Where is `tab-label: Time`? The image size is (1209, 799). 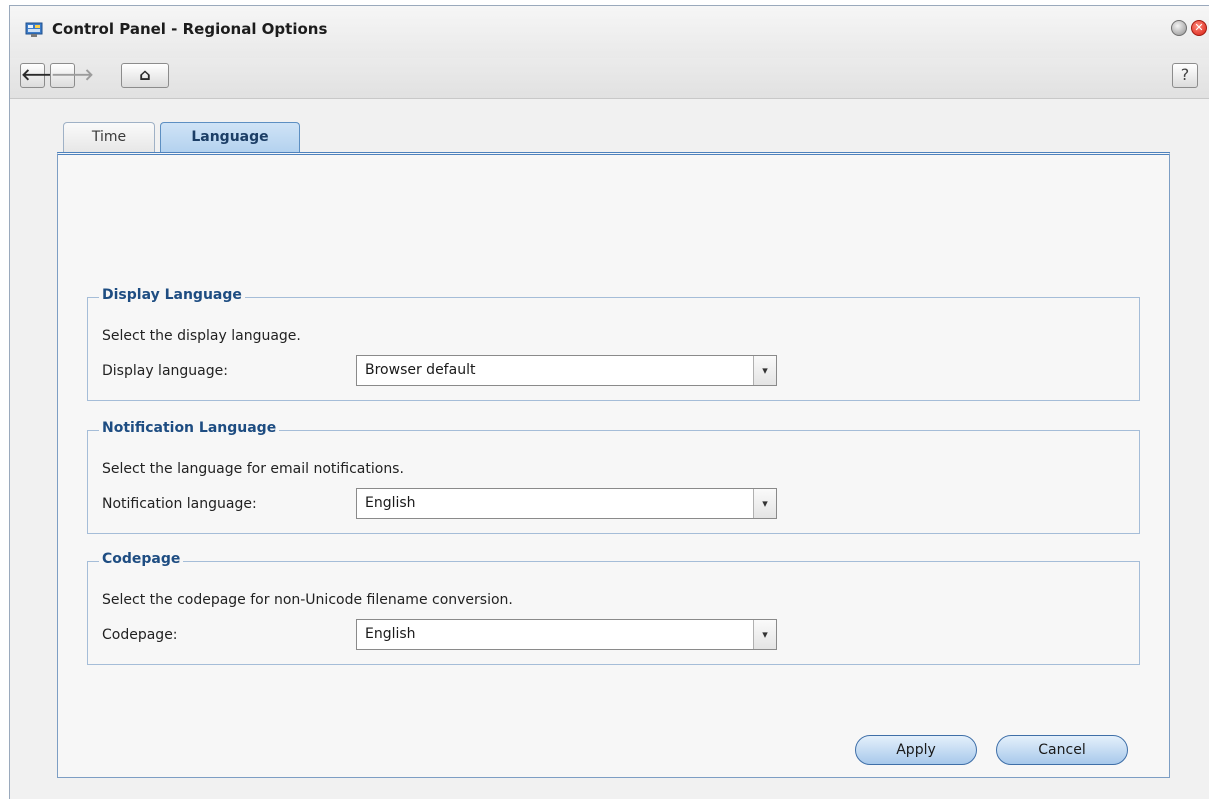
tab-label: Time is located at coordinates (109, 137).